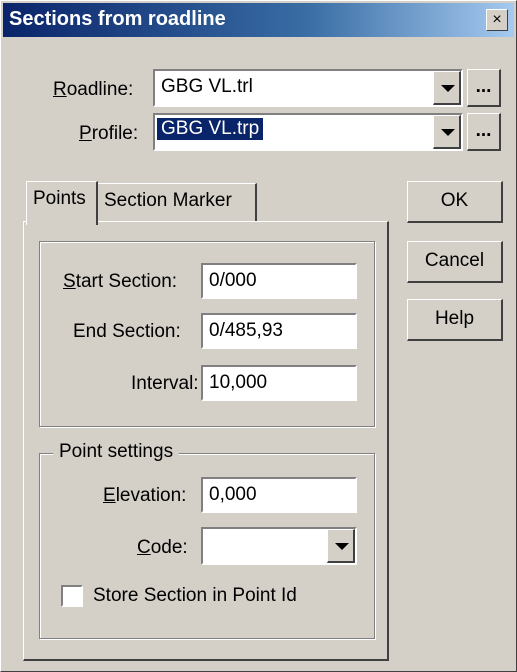 This screenshot has width=517, height=672. I want to click on profile-label: Profile:, so click(109, 133).